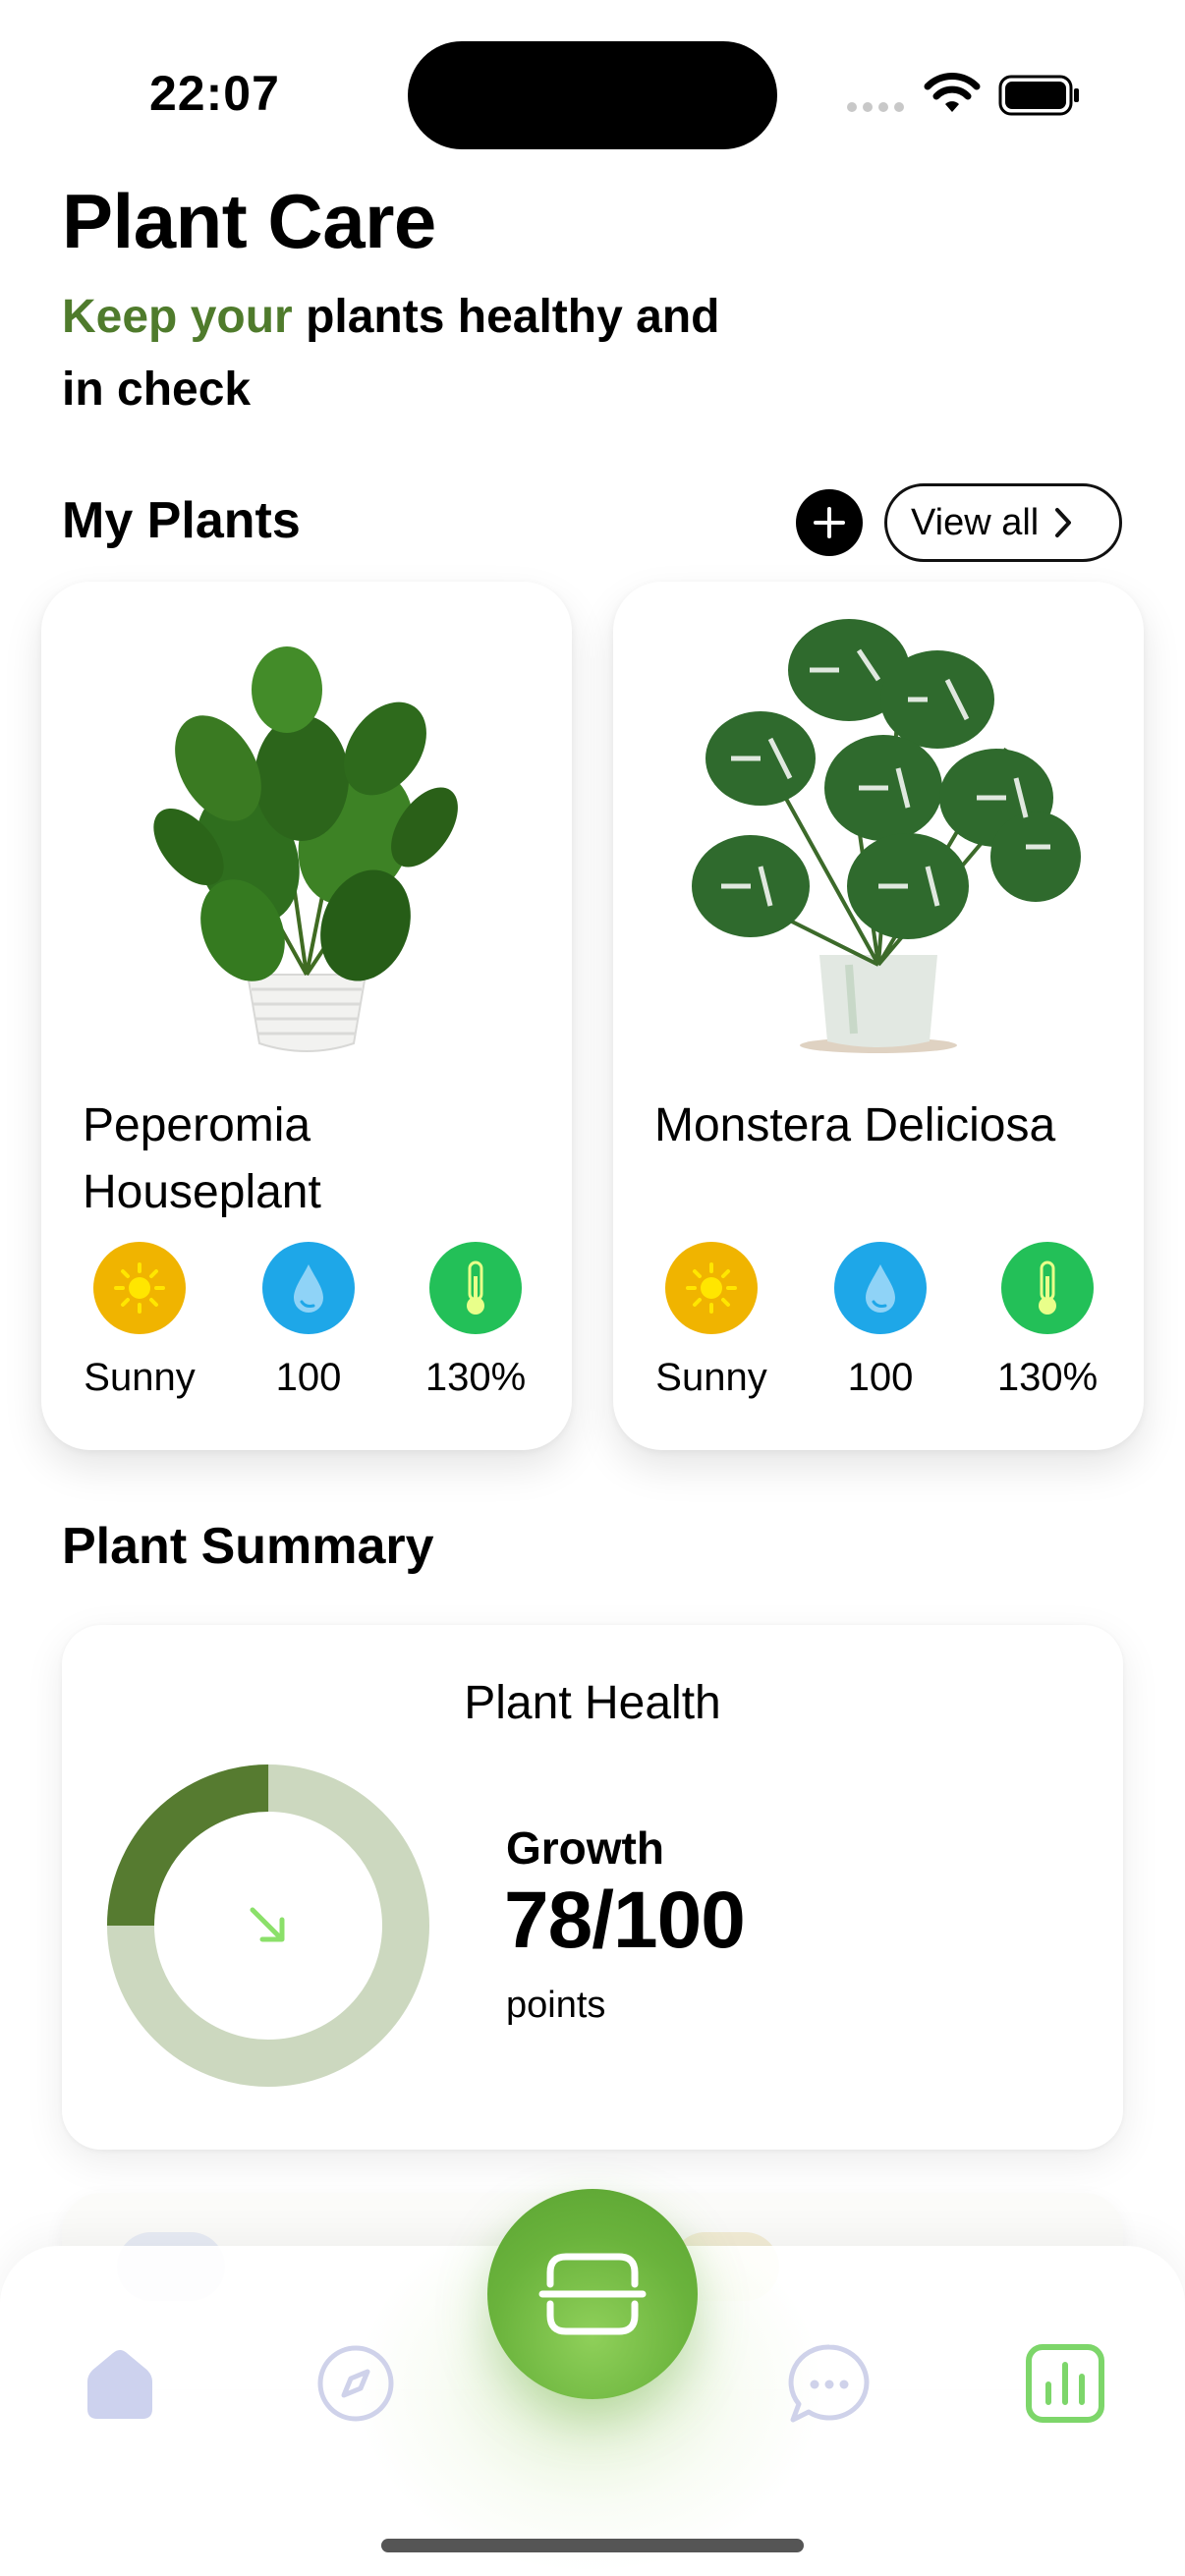 The width and height of the screenshot is (1185, 2576). What do you see at coordinates (1064, 522) in the screenshot?
I see `chevron-right-icon` at bounding box center [1064, 522].